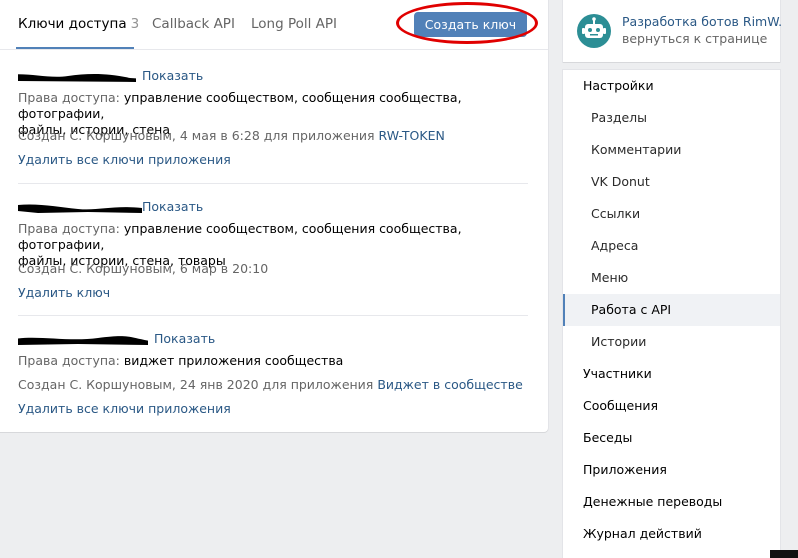 This screenshot has width=798, height=558. Describe the element at coordinates (412, 135) in the screenshot. I see `app-link: RW-TOKEN` at that location.